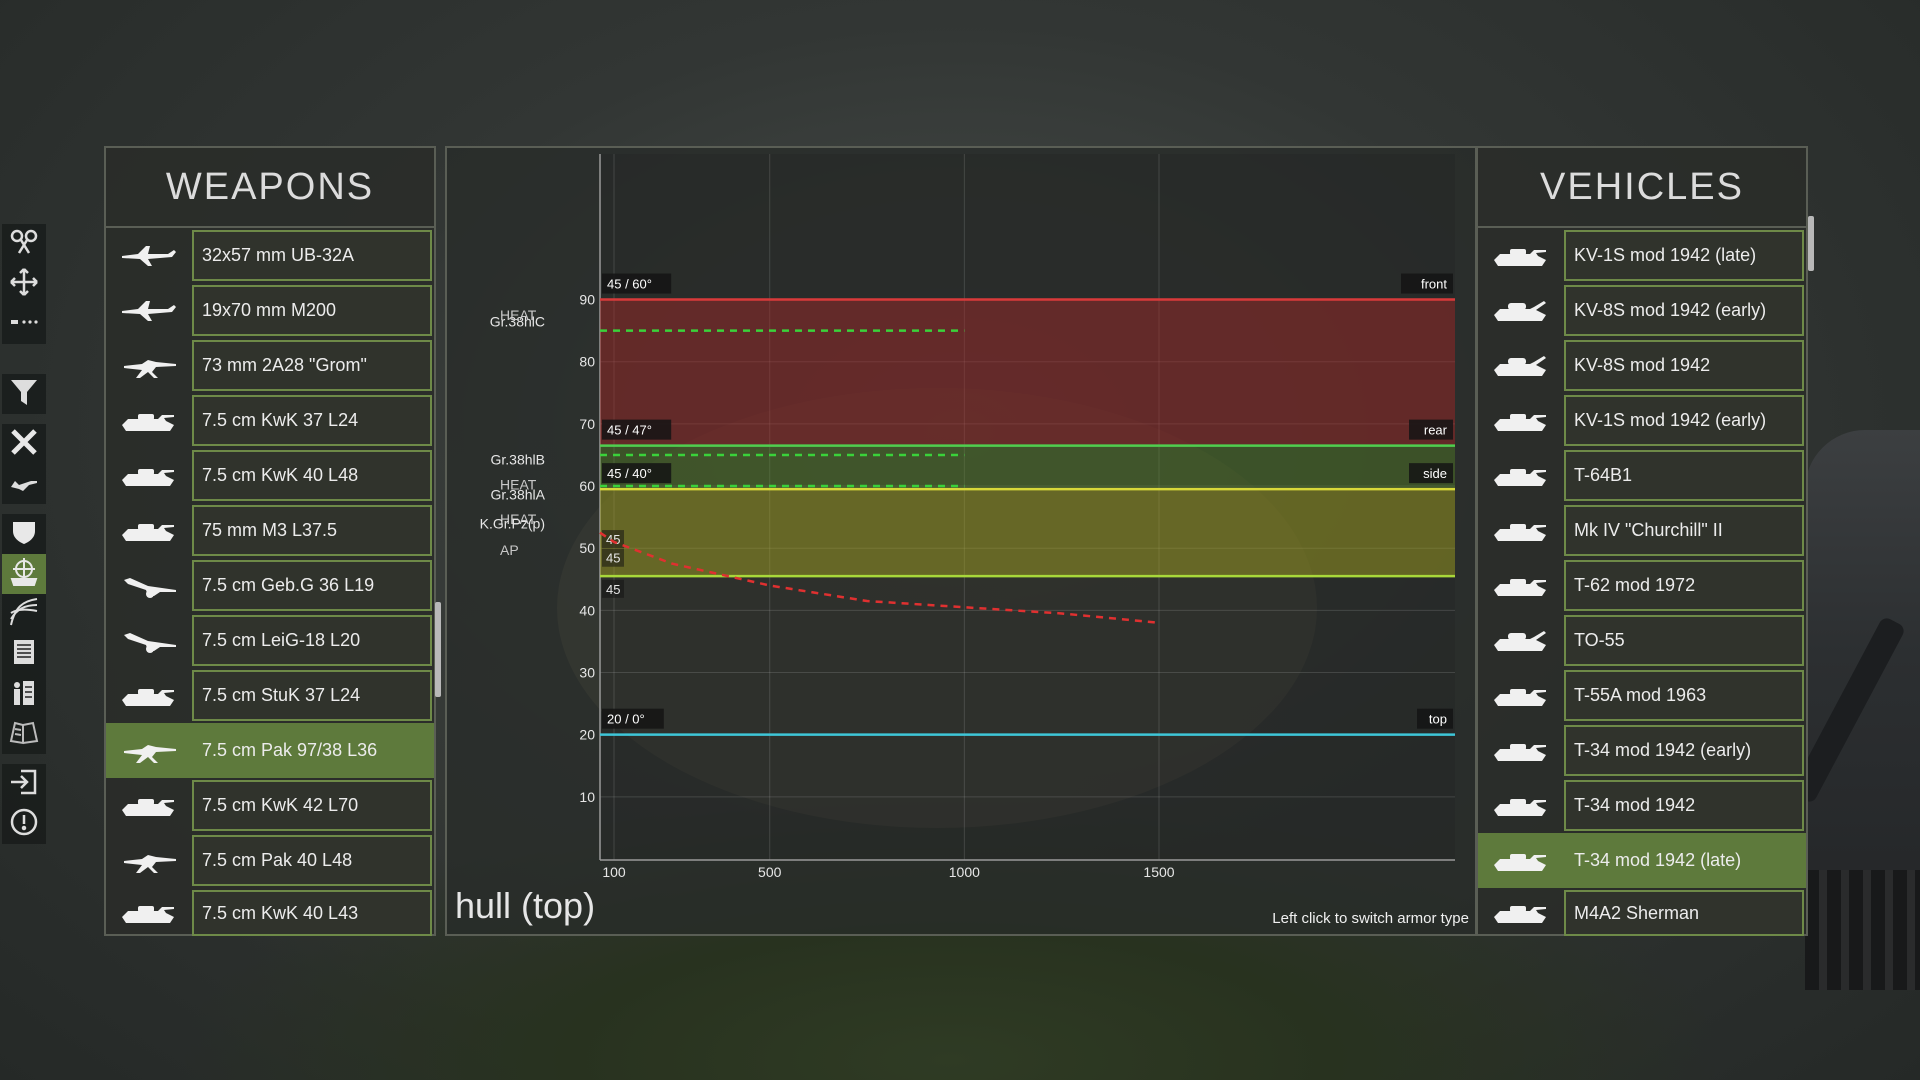 The height and width of the screenshot is (1080, 1920). Describe the element at coordinates (312, 860) in the screenshot. I see `weapon-item-label: 7.5 cm Pak 40 L48` at that location.